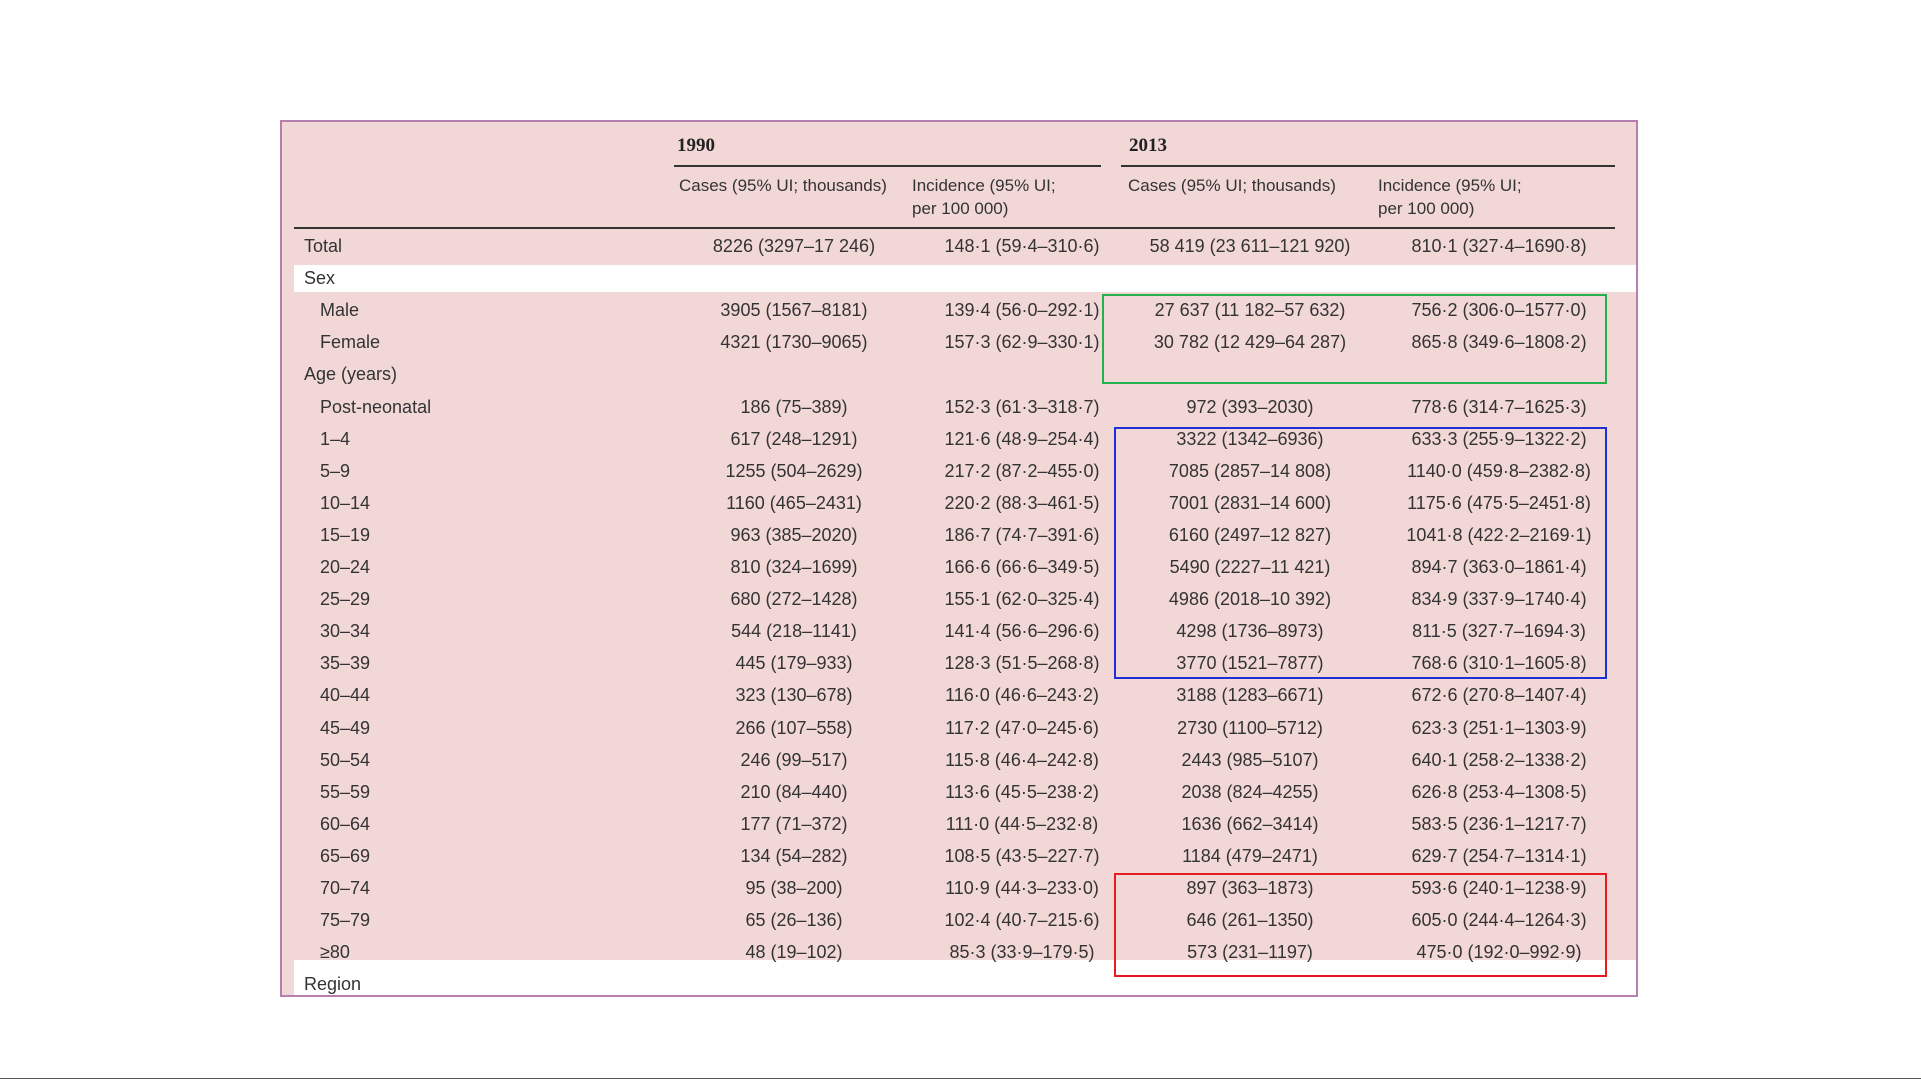  I want to click on row-label: 45–49, so click(345, 727).